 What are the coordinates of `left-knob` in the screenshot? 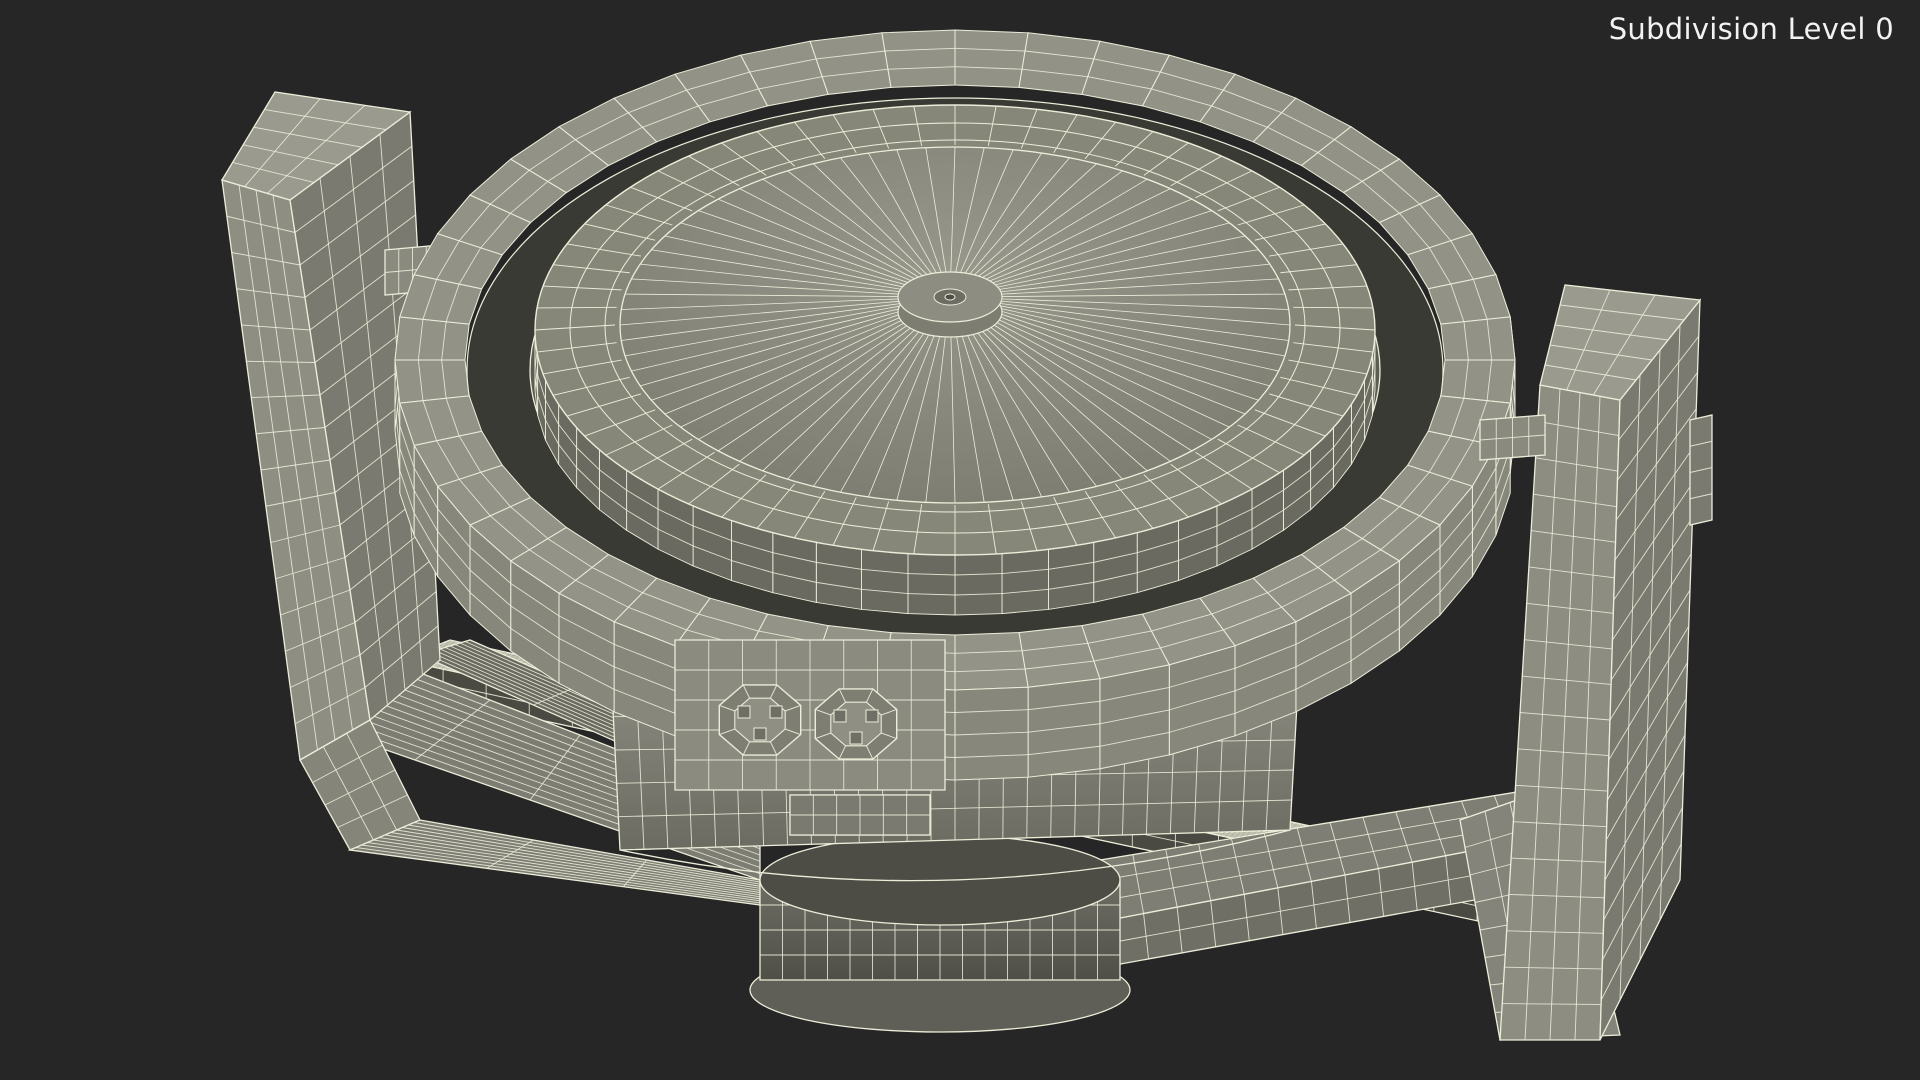 It's located at (760, 720).